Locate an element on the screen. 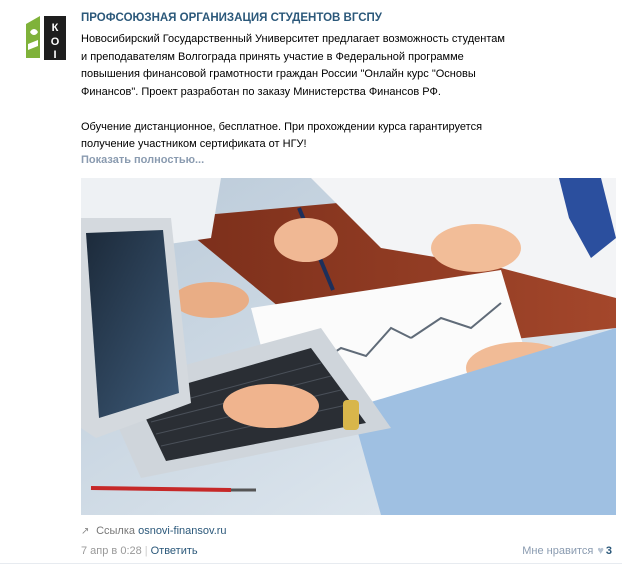  post-footer: 7 апр в 0:28 | Ответить is located at coordinates (139, 551).